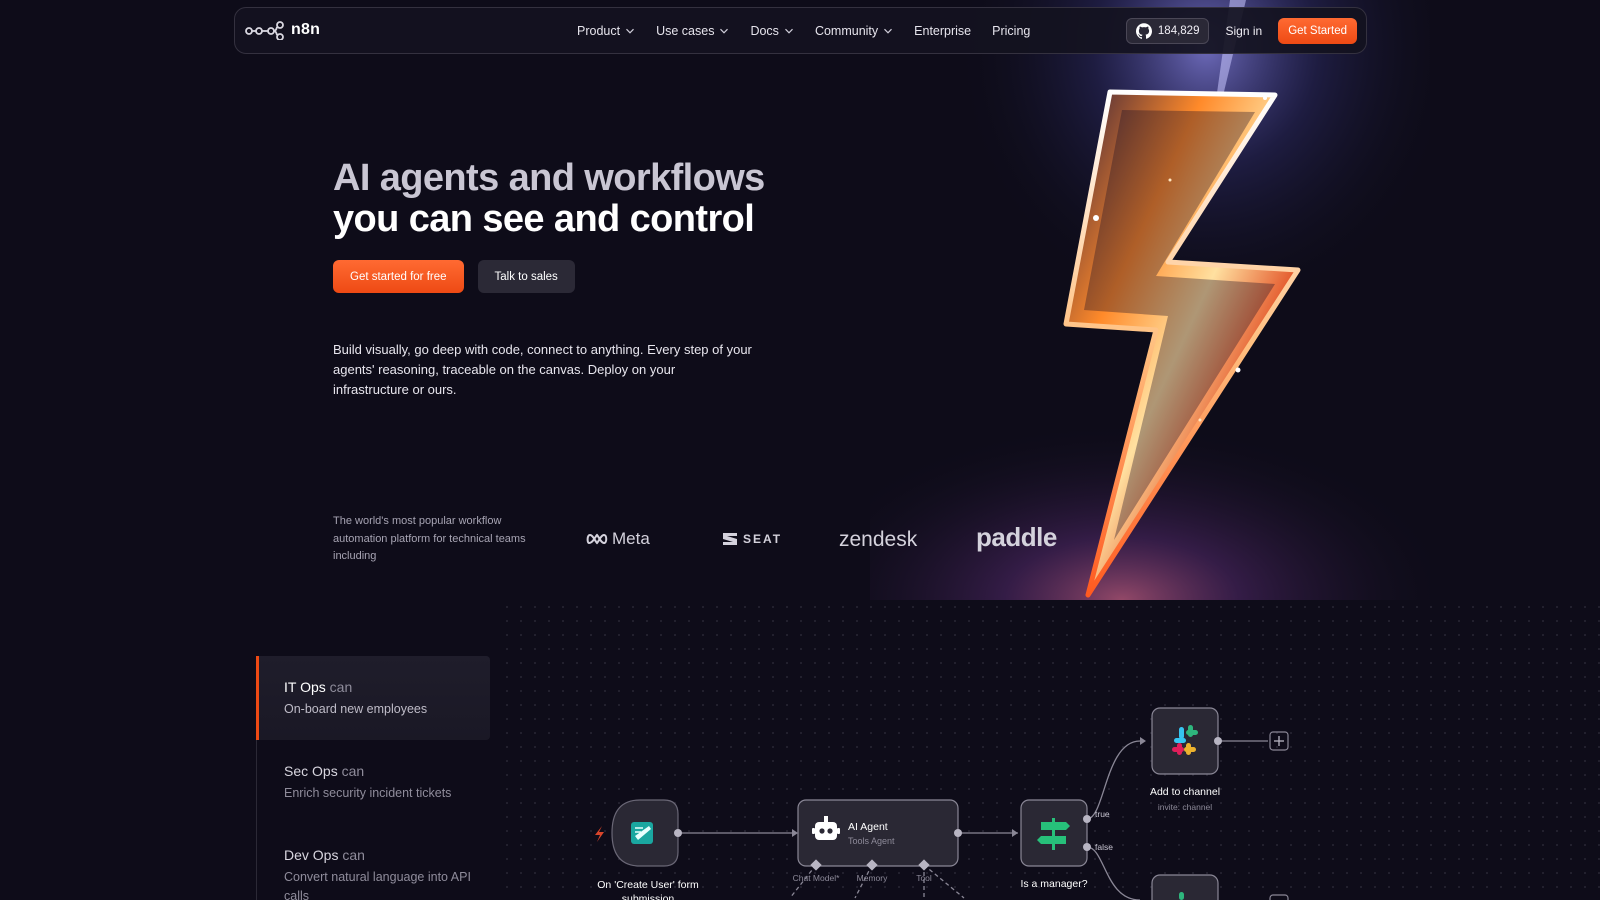 The width and height of the screenshot is (1600, 900). Describe the element at coordinates (1279, 897) in the screenshot. I see `add-node-button-secondary` at that location.